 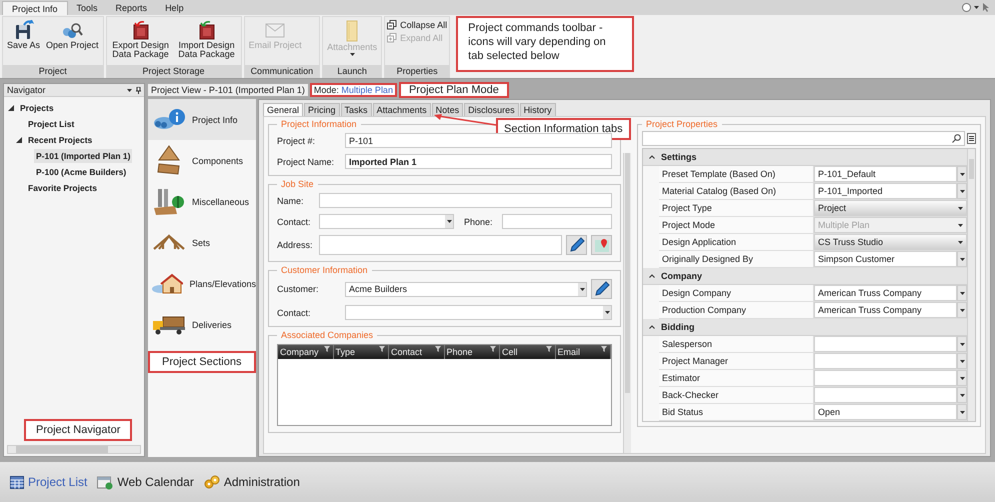 I want to click on bottom-nav-link: Administration, so click(x=252, y=482).